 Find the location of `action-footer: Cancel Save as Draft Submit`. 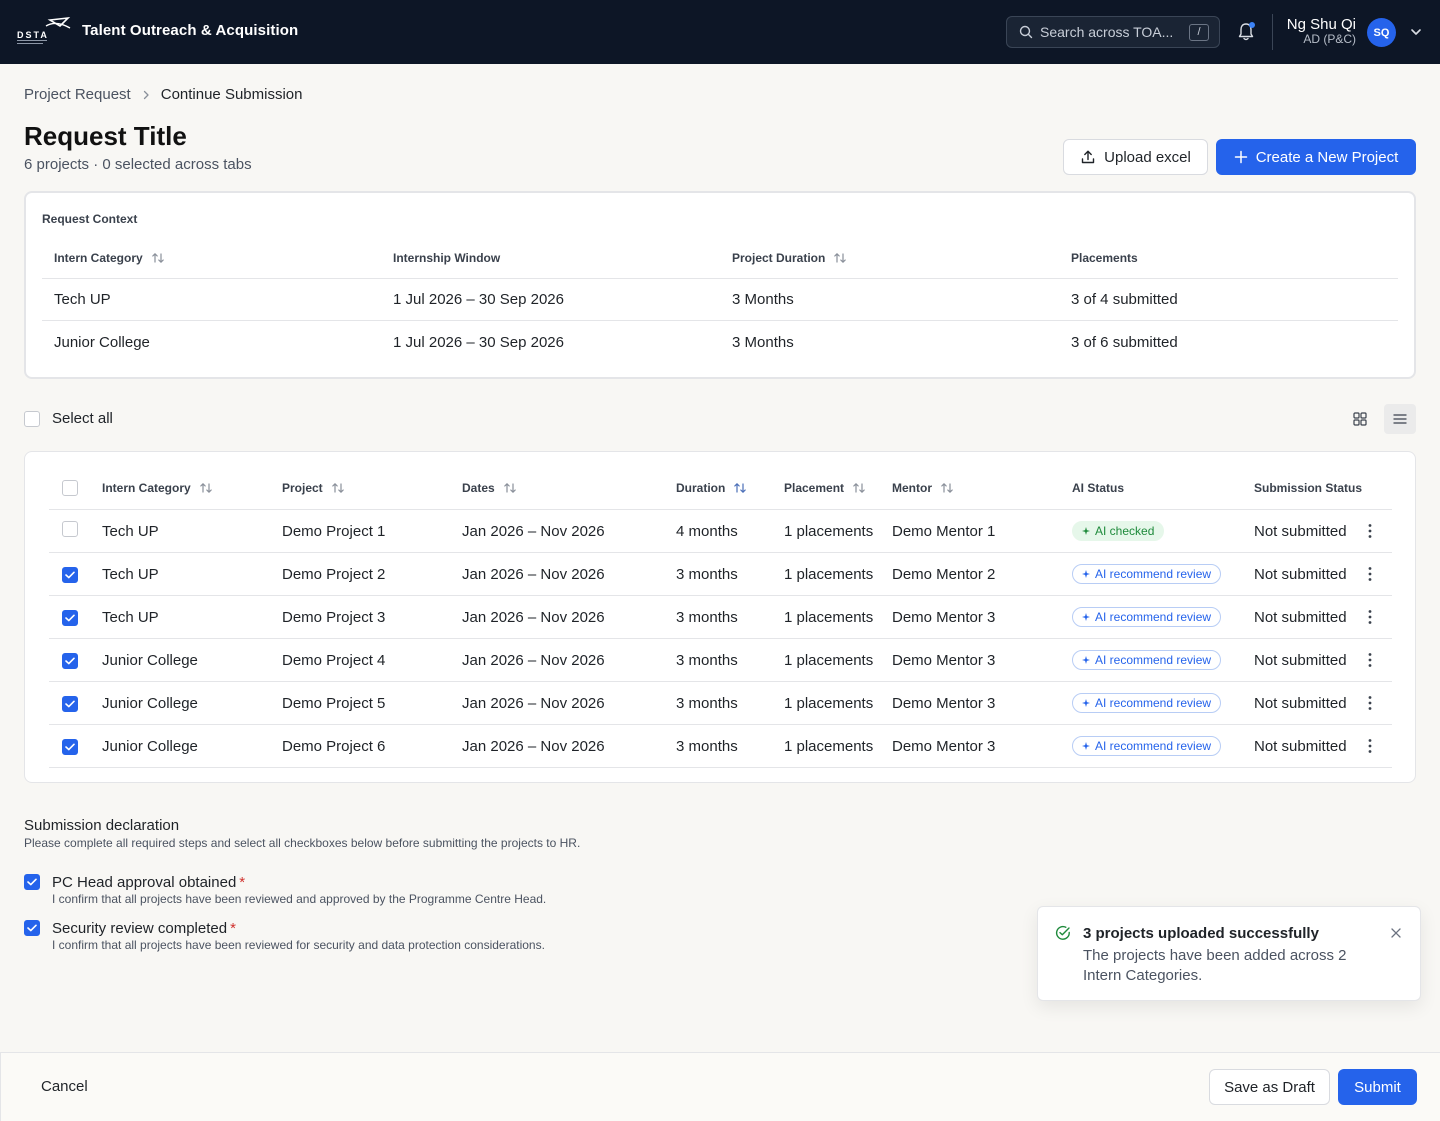

action-footer: Cancel Save as Draft Submit is located at coordinates (720, 1086).